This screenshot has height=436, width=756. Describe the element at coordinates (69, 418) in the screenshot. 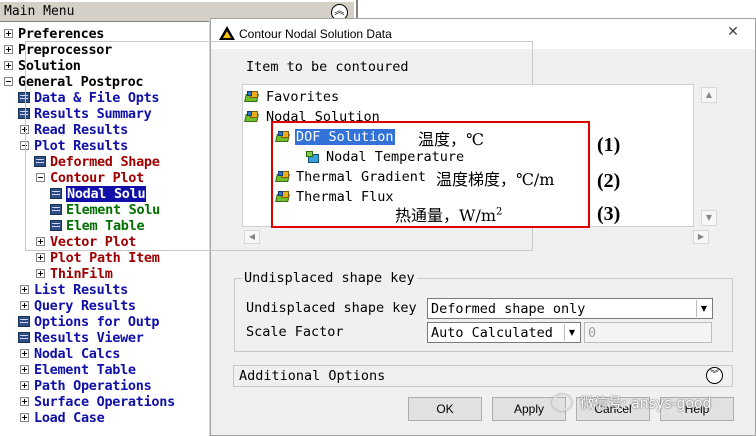

I see `menu-item-label: Load Case` at that location.